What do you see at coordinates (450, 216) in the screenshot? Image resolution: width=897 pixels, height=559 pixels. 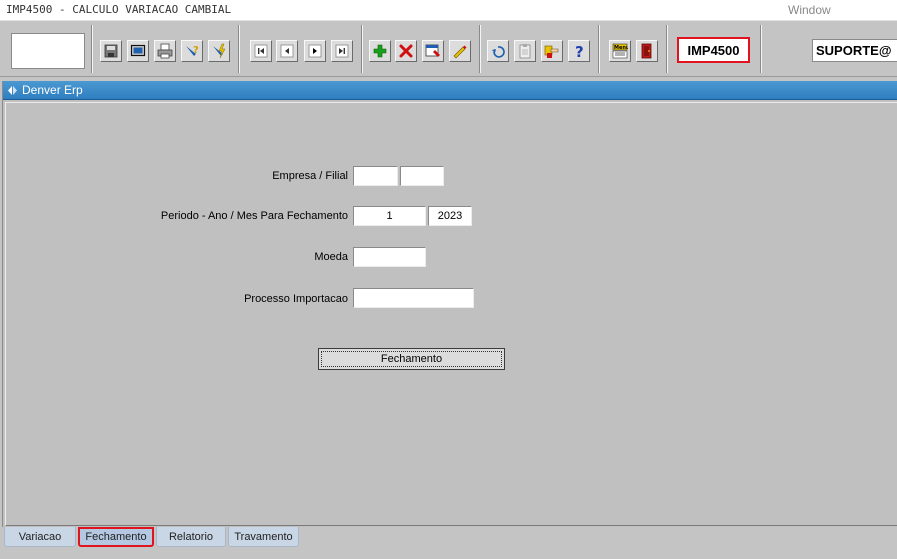 I see `ano-field: 2023` at bounding box center [450, 216].